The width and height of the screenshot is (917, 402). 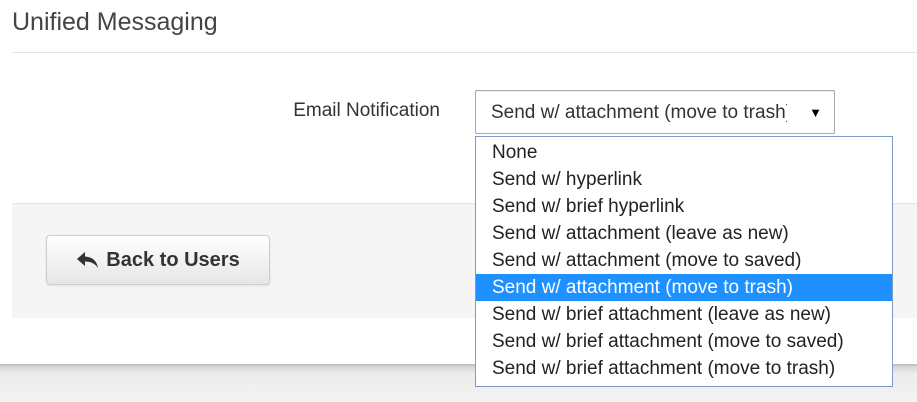 I want to click on email-notification-select: Send w/ attachment (move to trash) ▼, so click(x=655, y=112).